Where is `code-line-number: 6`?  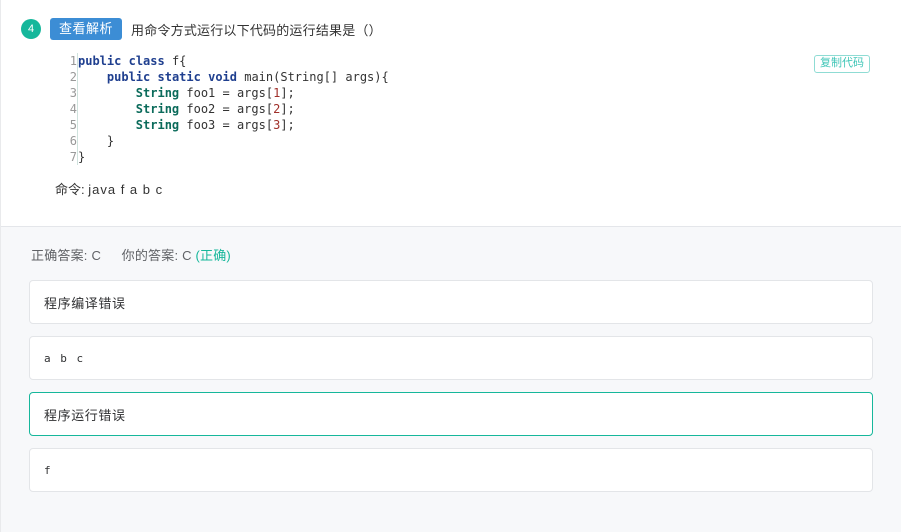
code-line-number: 6 is located at coordinates (66, 141).